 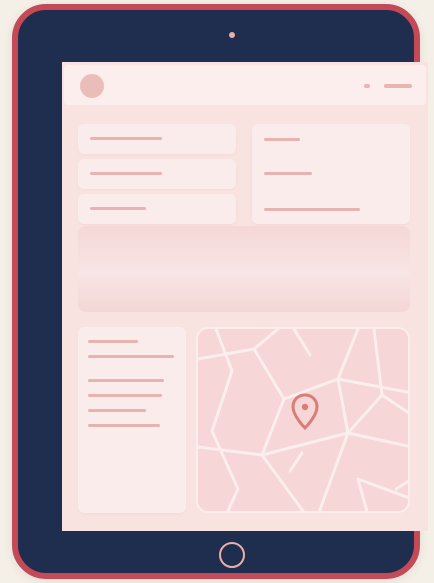 I want to click on top-bar-placeholder-text, so click(x=398, y=86).